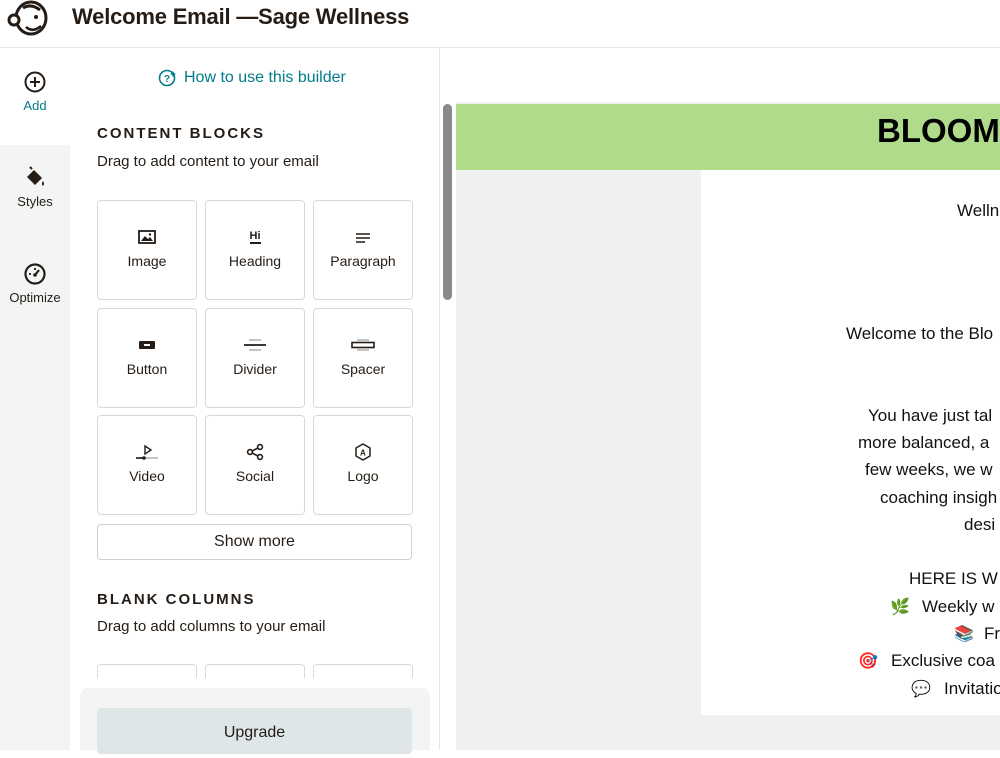  Describe the element at coordinates (255, 345) in the screenshot. I see `divider-icon` at that location.